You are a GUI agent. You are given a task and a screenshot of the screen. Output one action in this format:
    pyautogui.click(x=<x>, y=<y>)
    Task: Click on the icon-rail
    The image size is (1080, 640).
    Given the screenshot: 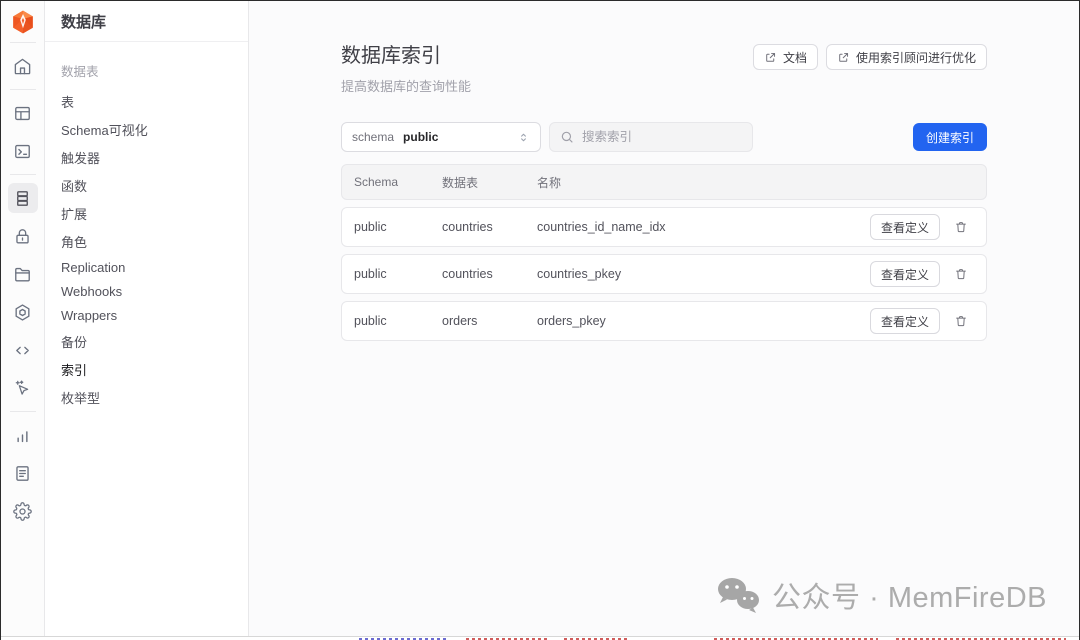 What is the action you would take?
    pyautogui.click(x=23, y=320)
    